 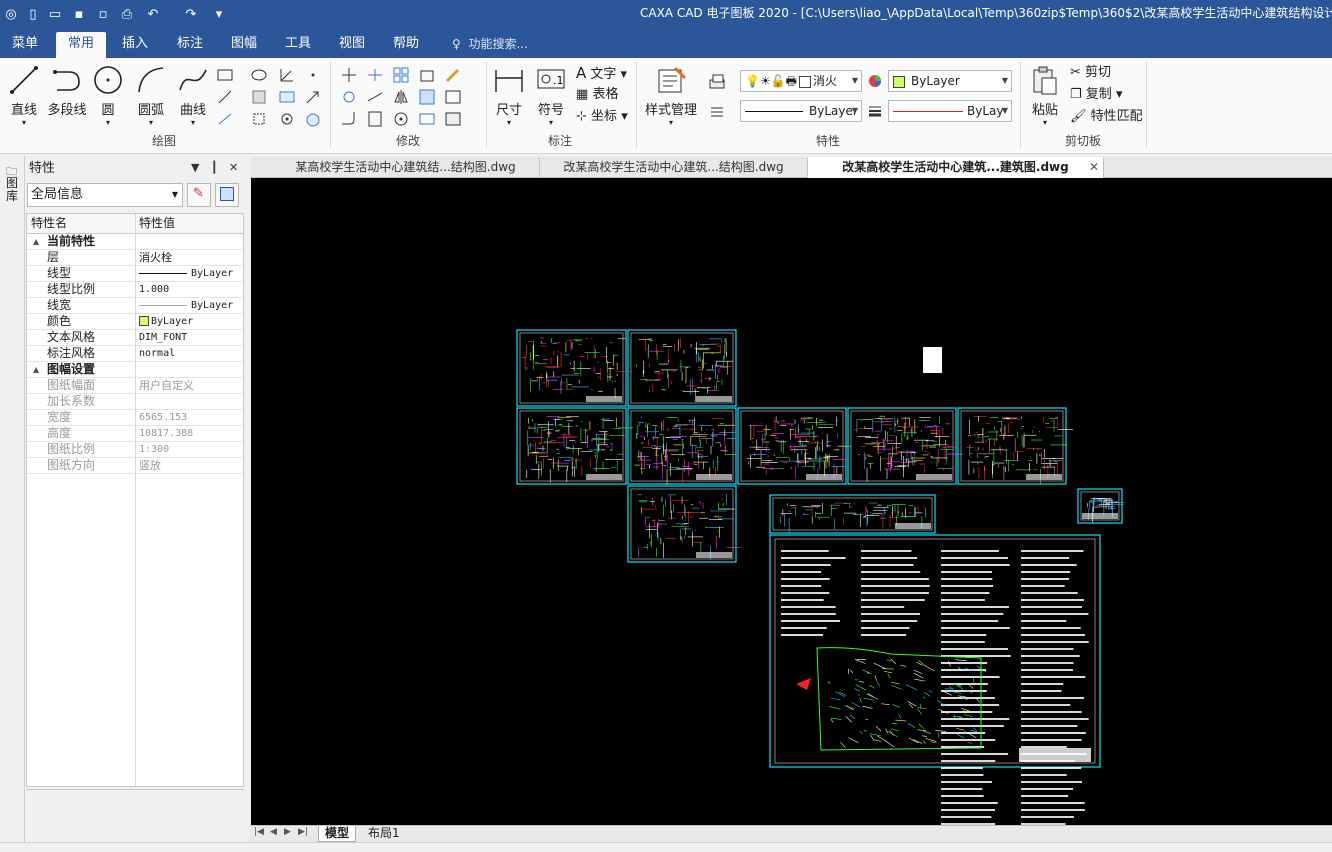 What do you see at coordinates (153, 14) in the screenshot?
I see `undo-icon: ↶` at bounding box center [153, 14].